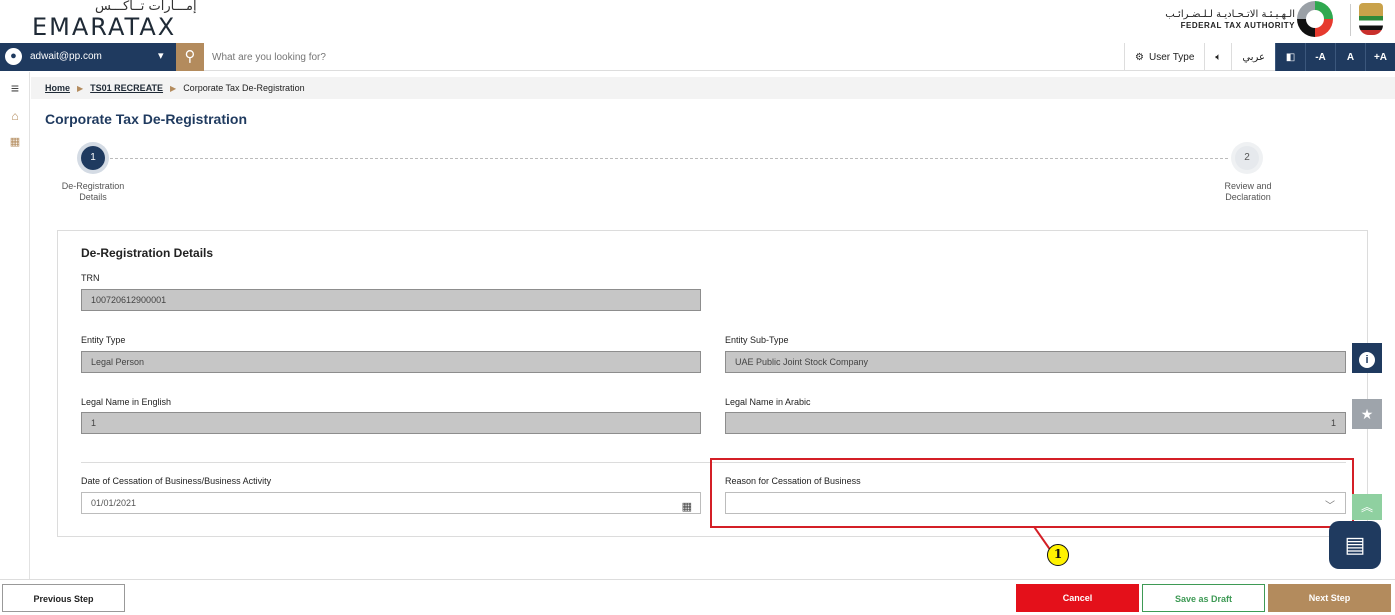 The height and width of the screenshot is (615, 1395). What do you see at coordinates (757, 340) in the screenshot?
I see `entity-subtype-label: Entity Sub-Type` at bounding box center [757, 340].